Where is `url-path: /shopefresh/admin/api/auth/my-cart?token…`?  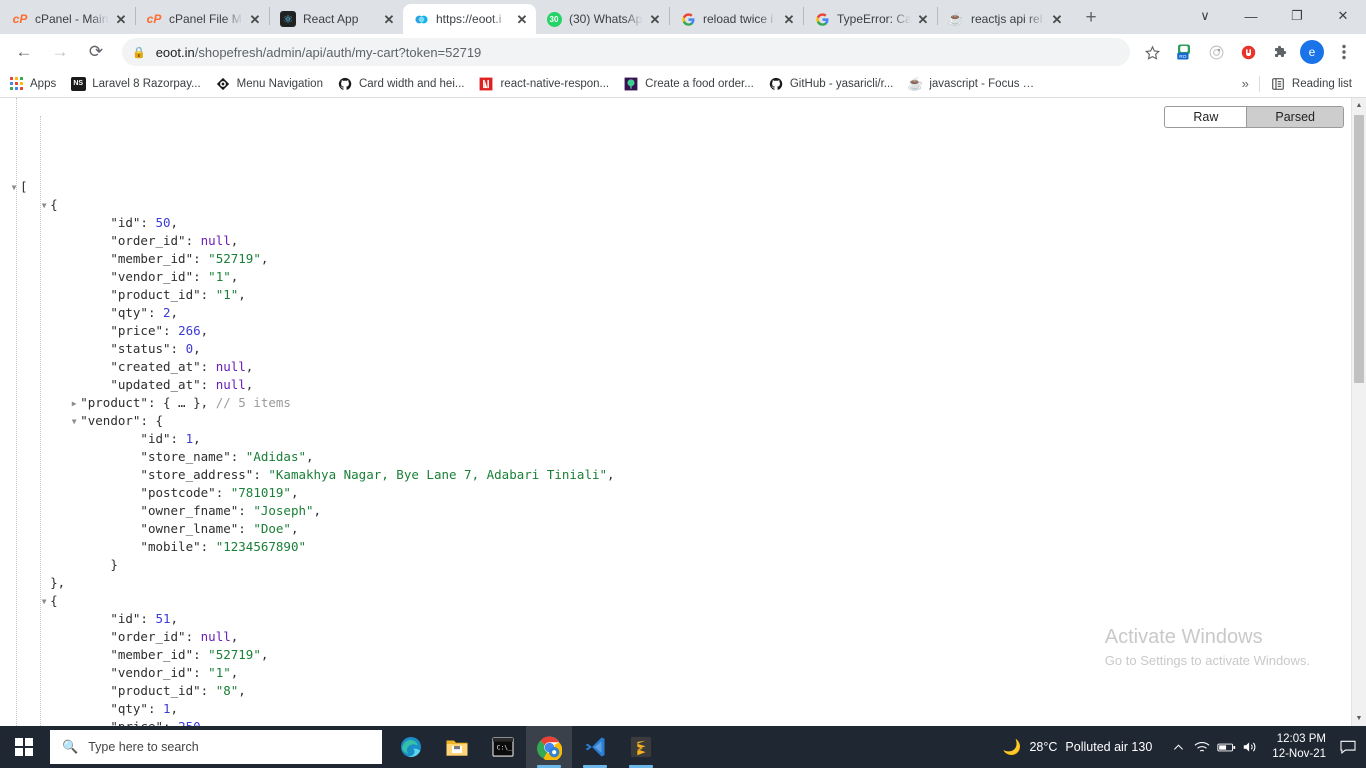 url-path: /shopefresh/admin/api/auth/my-cart?token… is located at coordinates (338, 52).